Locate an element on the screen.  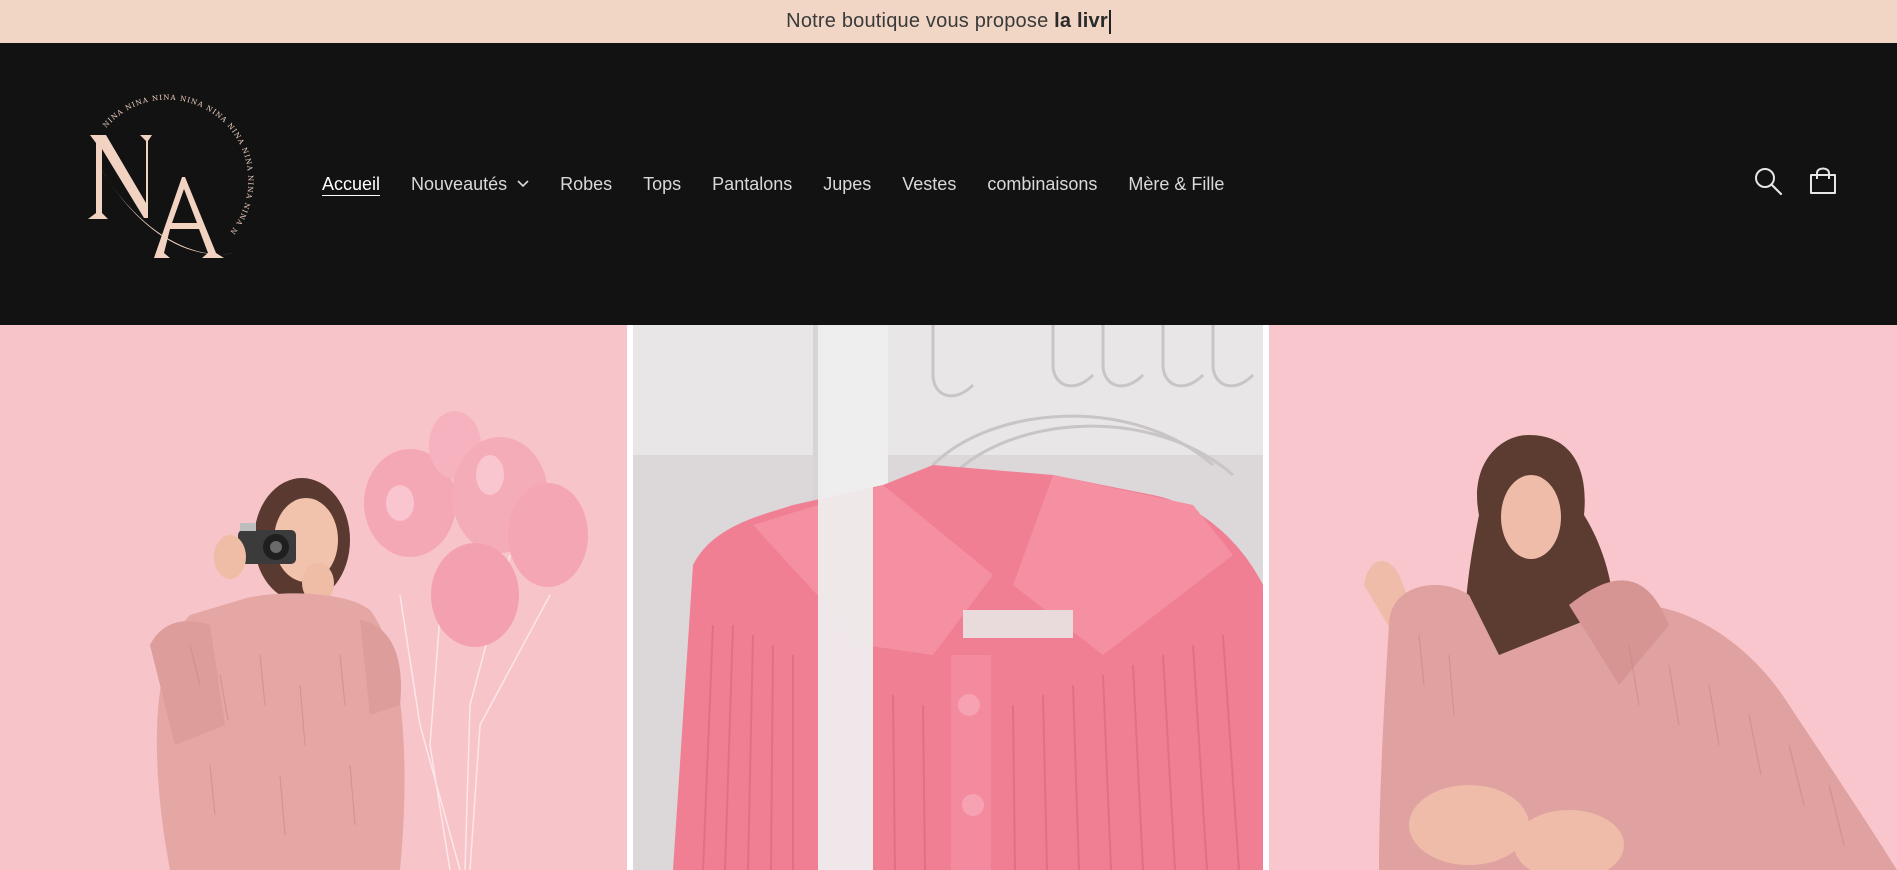
nav-item-mere-fille: Mère & Fille is located at coordinates (1176, 184).